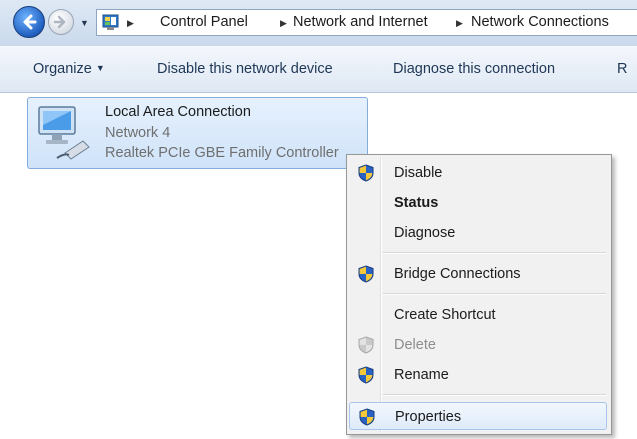 This screenshot has height=439, width=637. Describe the element at coordinates (428, 417) in the screenshot. I see `menu-item-label: Properties` at that location.